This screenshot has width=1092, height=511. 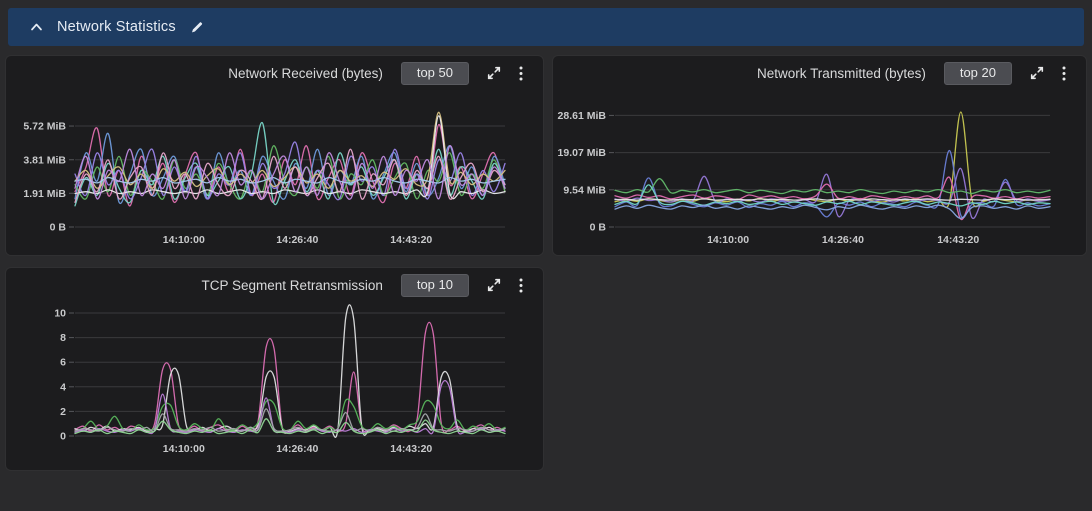 What do you see at coordinates (434, 73) in the screenshot?
I see `top-n-select: top 50` at bounding box center [434, 73].